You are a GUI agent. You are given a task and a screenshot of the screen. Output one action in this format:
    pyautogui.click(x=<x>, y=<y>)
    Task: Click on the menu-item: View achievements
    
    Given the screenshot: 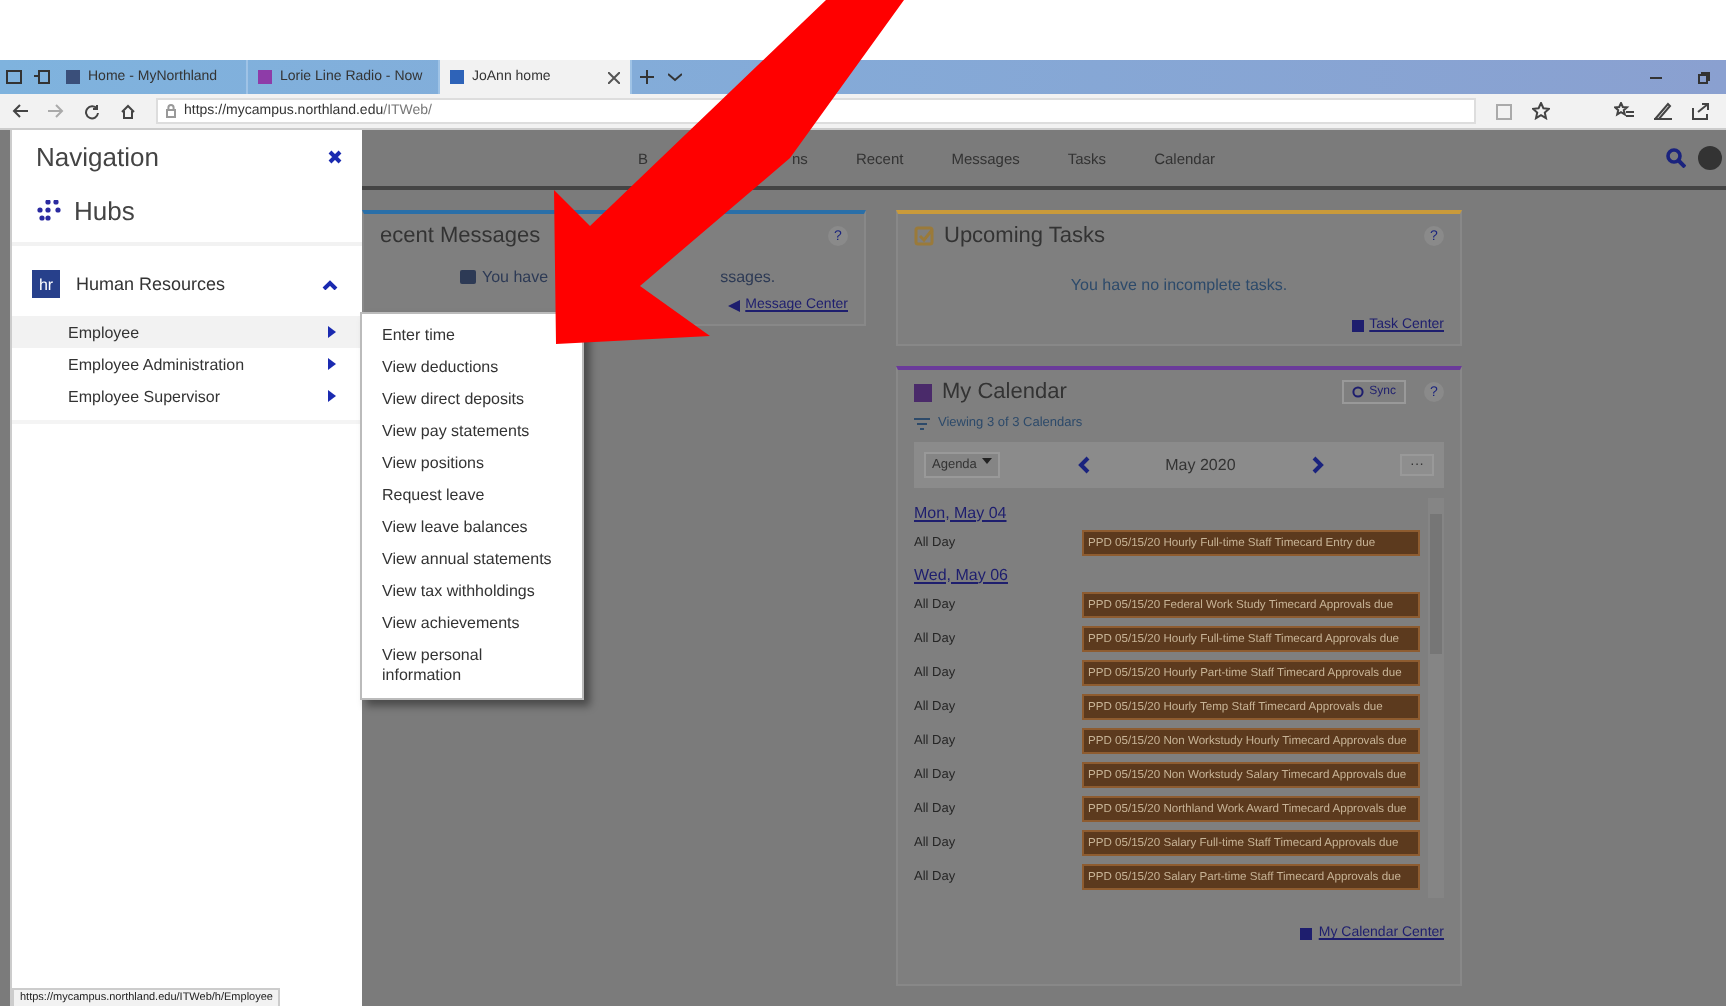 What is the action you would take?
    pyautogui.click(x=451, y=624)
    